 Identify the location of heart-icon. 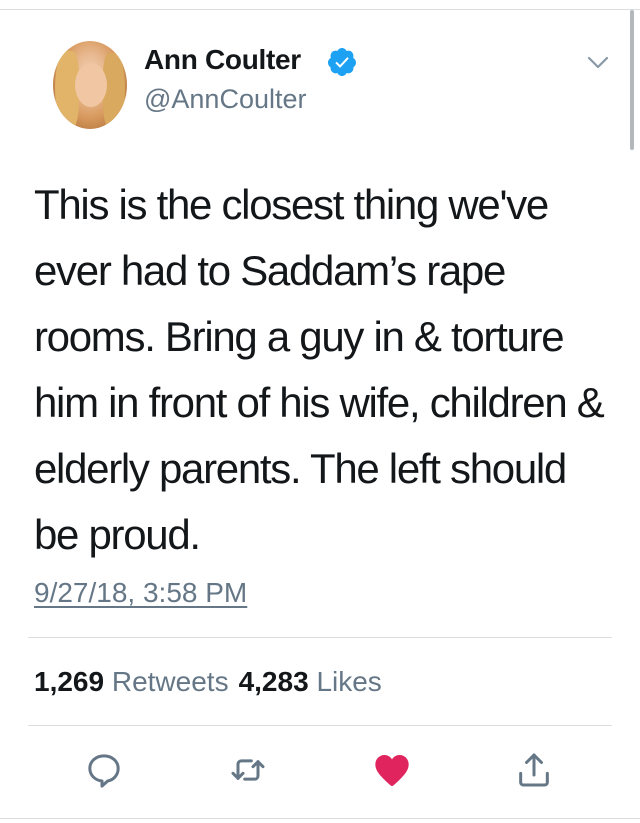
(392, 770).